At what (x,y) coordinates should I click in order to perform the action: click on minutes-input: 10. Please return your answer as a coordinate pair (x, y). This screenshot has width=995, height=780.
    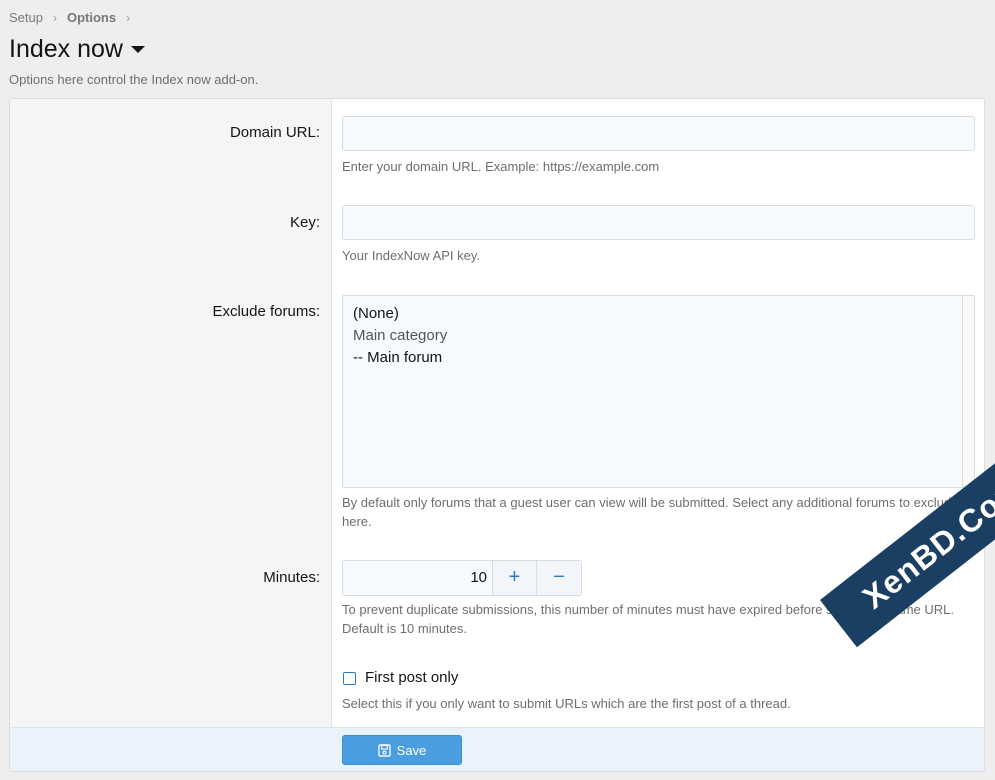
    Looking at the image, I should click on (418, 578).